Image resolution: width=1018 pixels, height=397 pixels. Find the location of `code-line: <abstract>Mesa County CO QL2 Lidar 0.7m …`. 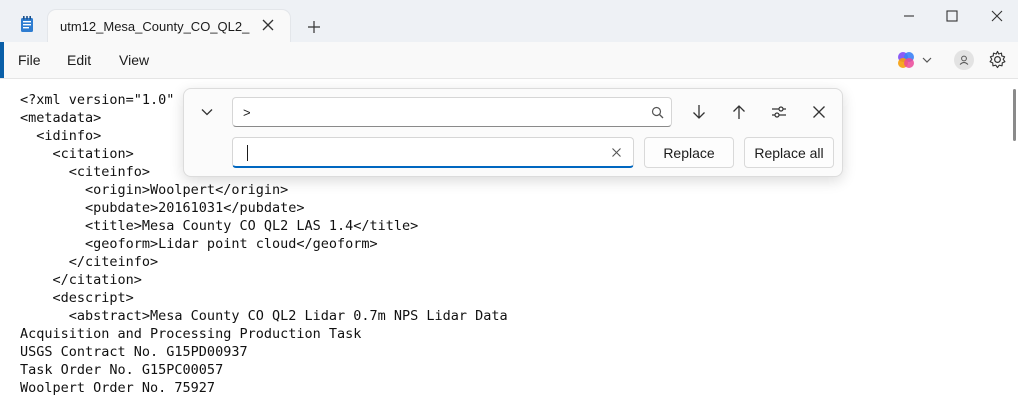

code-line: <abstract>Mesa County CO QL2 Lidar 0.7m … is located at coordinates (264, 316).